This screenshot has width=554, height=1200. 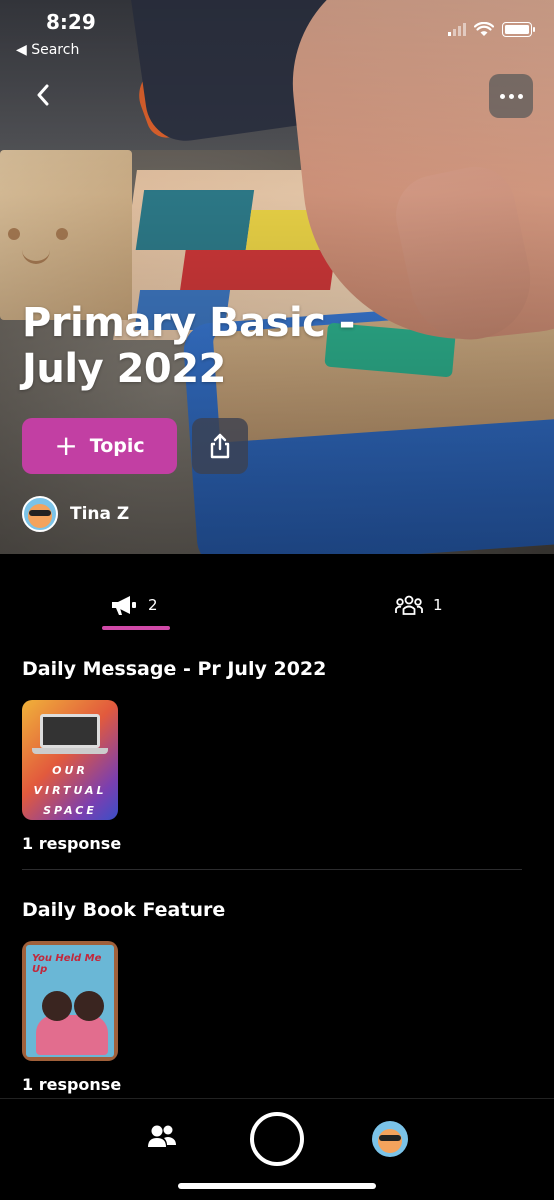 I want to click on book-cover: You Held Me Up, so click(x=70, y=1001).